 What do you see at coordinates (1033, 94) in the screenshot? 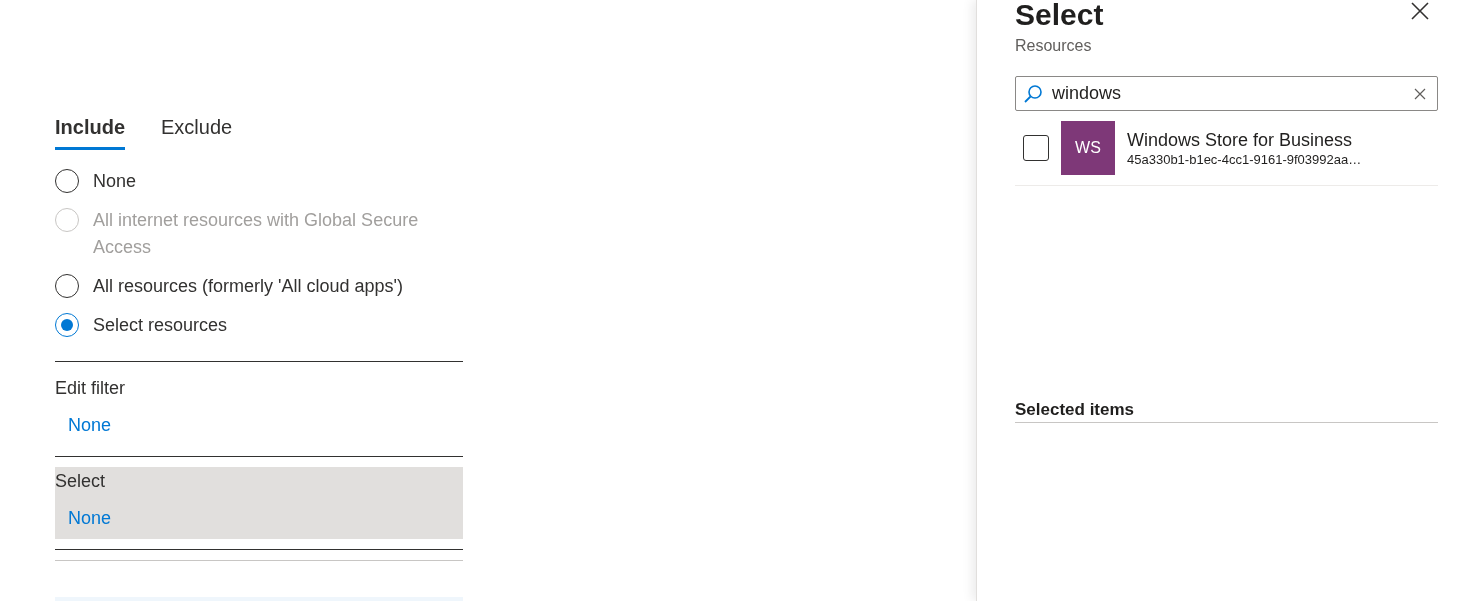
I see `search-icon` at bounding box center [1033, 94].